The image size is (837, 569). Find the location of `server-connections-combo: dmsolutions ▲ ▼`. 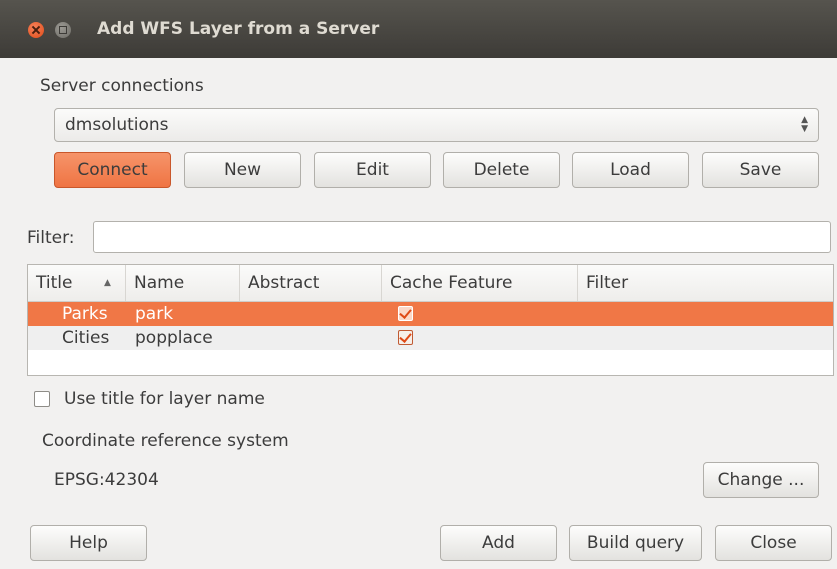

server-connections-combo: dmsolutions ▲ ▼ is located at coordinates (436, 125).